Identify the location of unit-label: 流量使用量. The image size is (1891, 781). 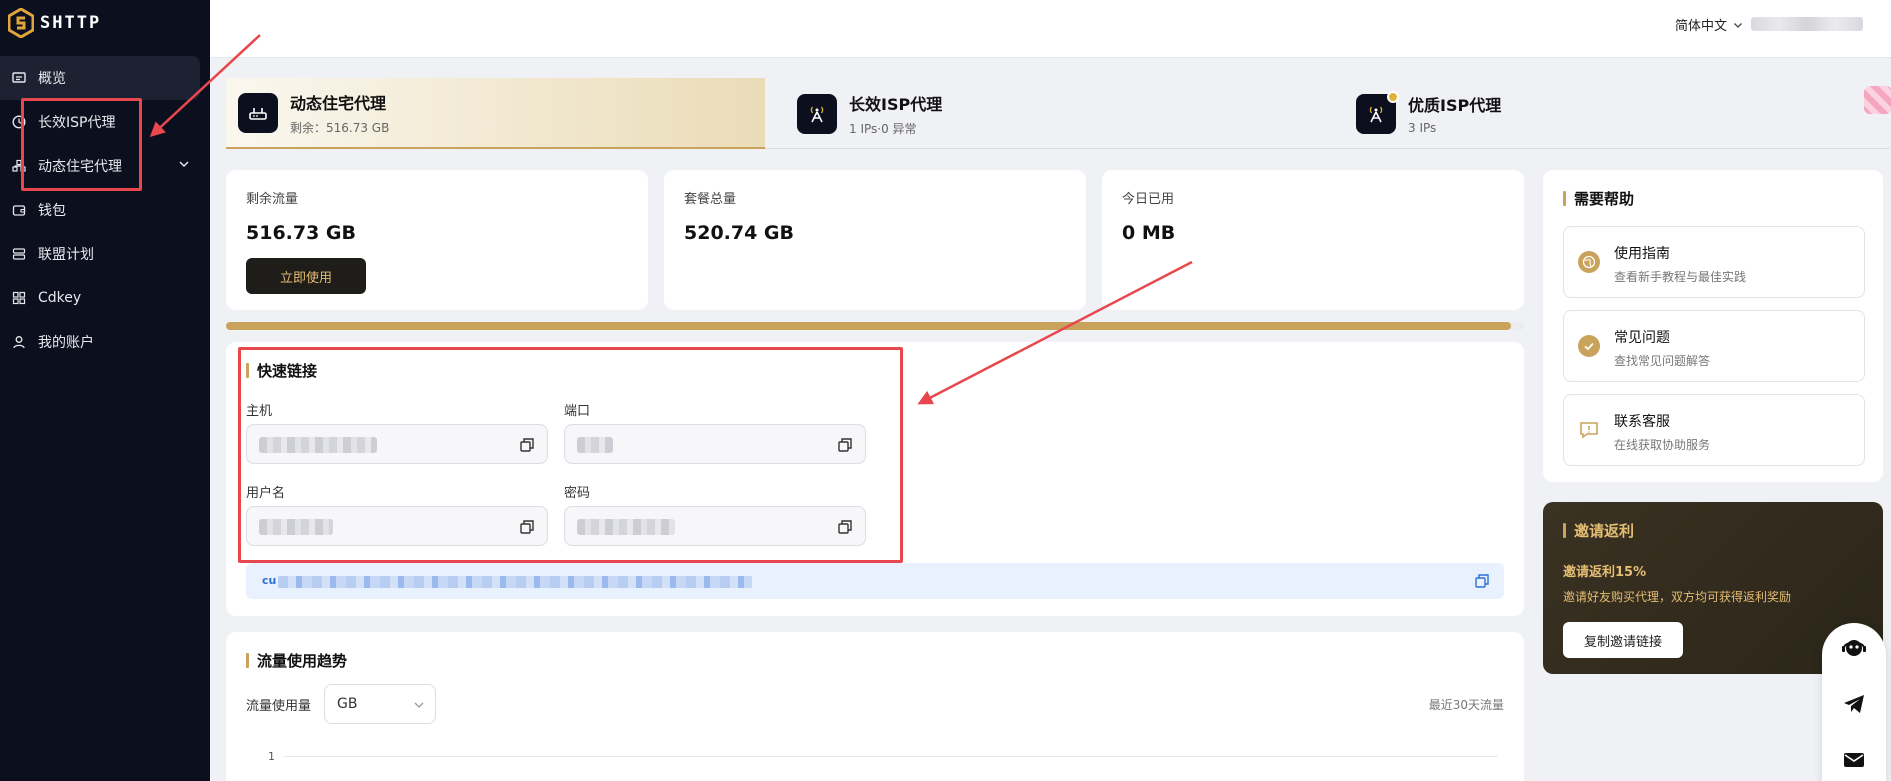
(279, 706).